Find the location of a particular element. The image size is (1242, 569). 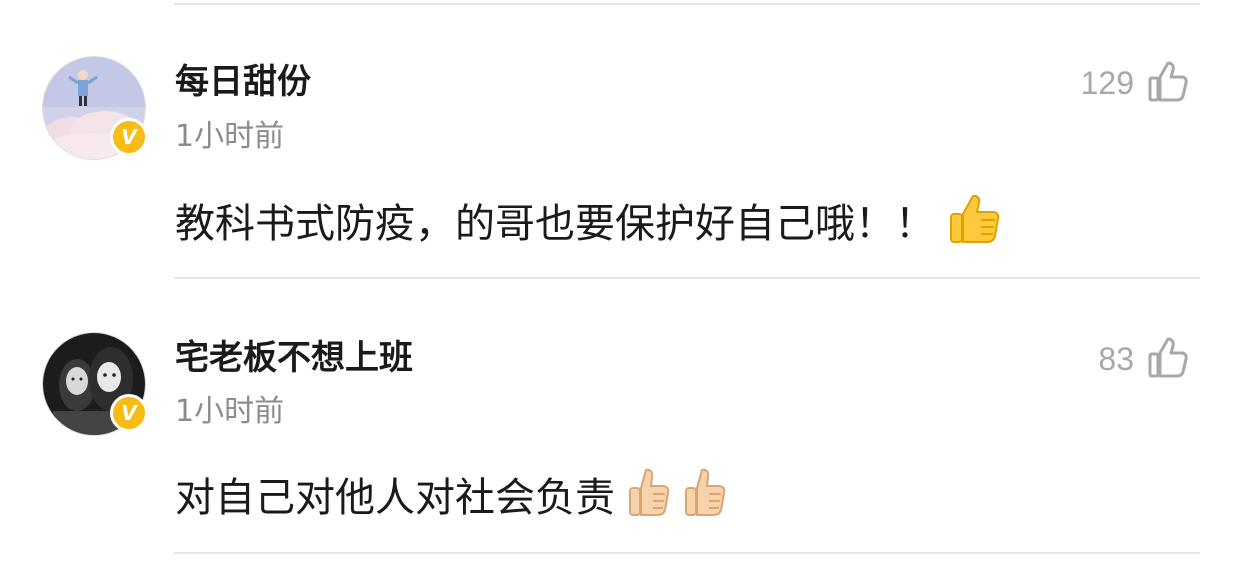

comment-text: 教科书式防疫，的哥也要保护好自己哦！！ is located at coordinates (589, 224).